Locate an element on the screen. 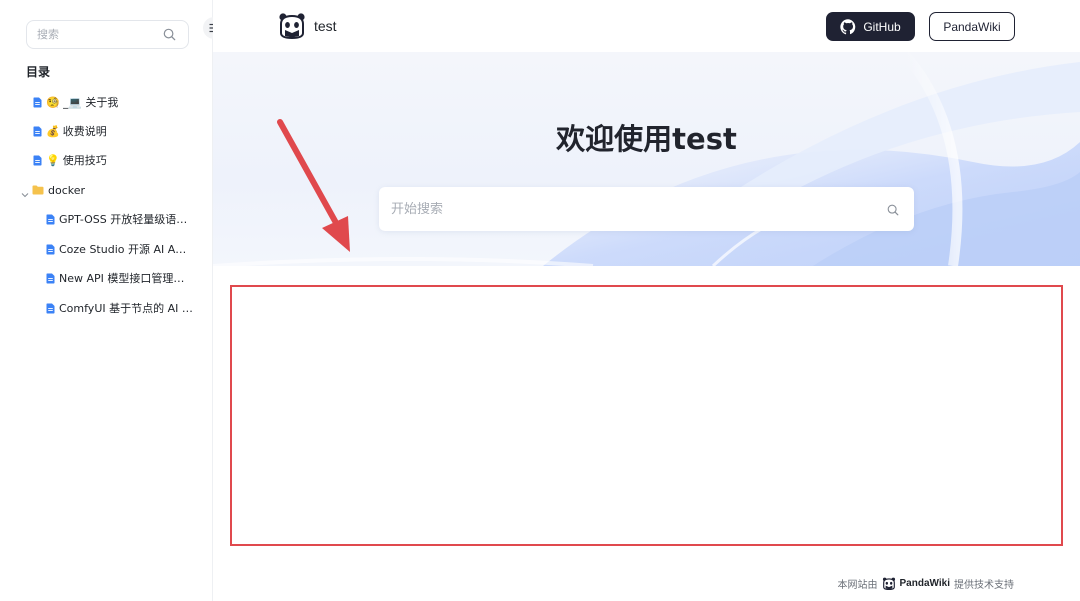 The width and height of the screenshot is (1080, 601). money-bag-emoji-icon: 💰 is located at coordinates (53, 131).